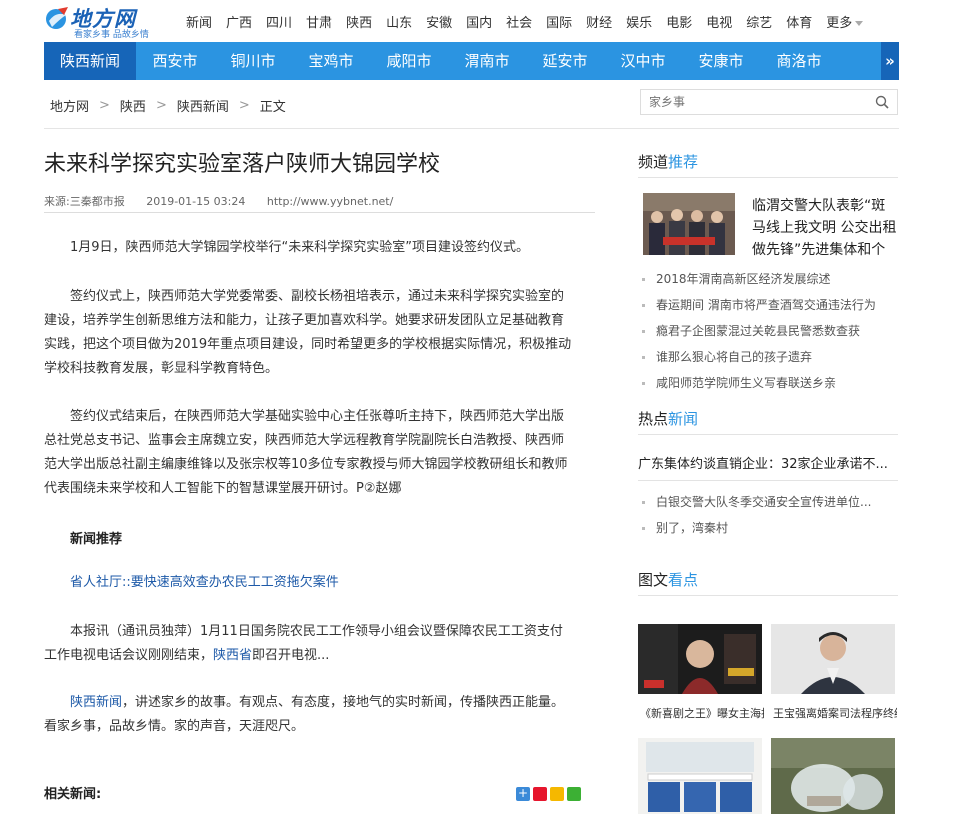  Describe the element at coordinates (683, 162) in the screenshot. I see `channel-heading-b: 推荐` at that location.